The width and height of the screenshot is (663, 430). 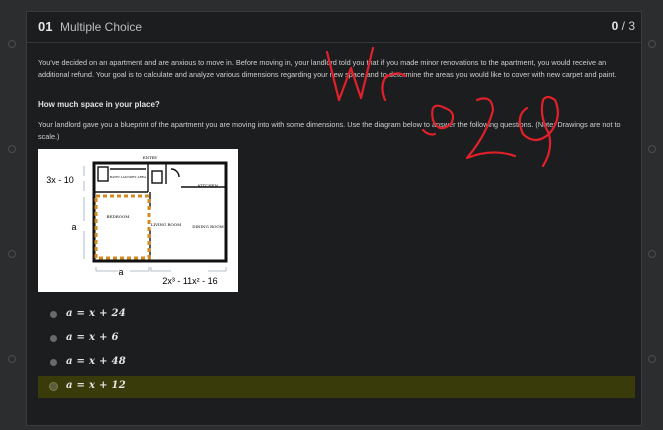 I want to click on answer-choice-4-selected: a = x + 12, so click(x=336, y=387).